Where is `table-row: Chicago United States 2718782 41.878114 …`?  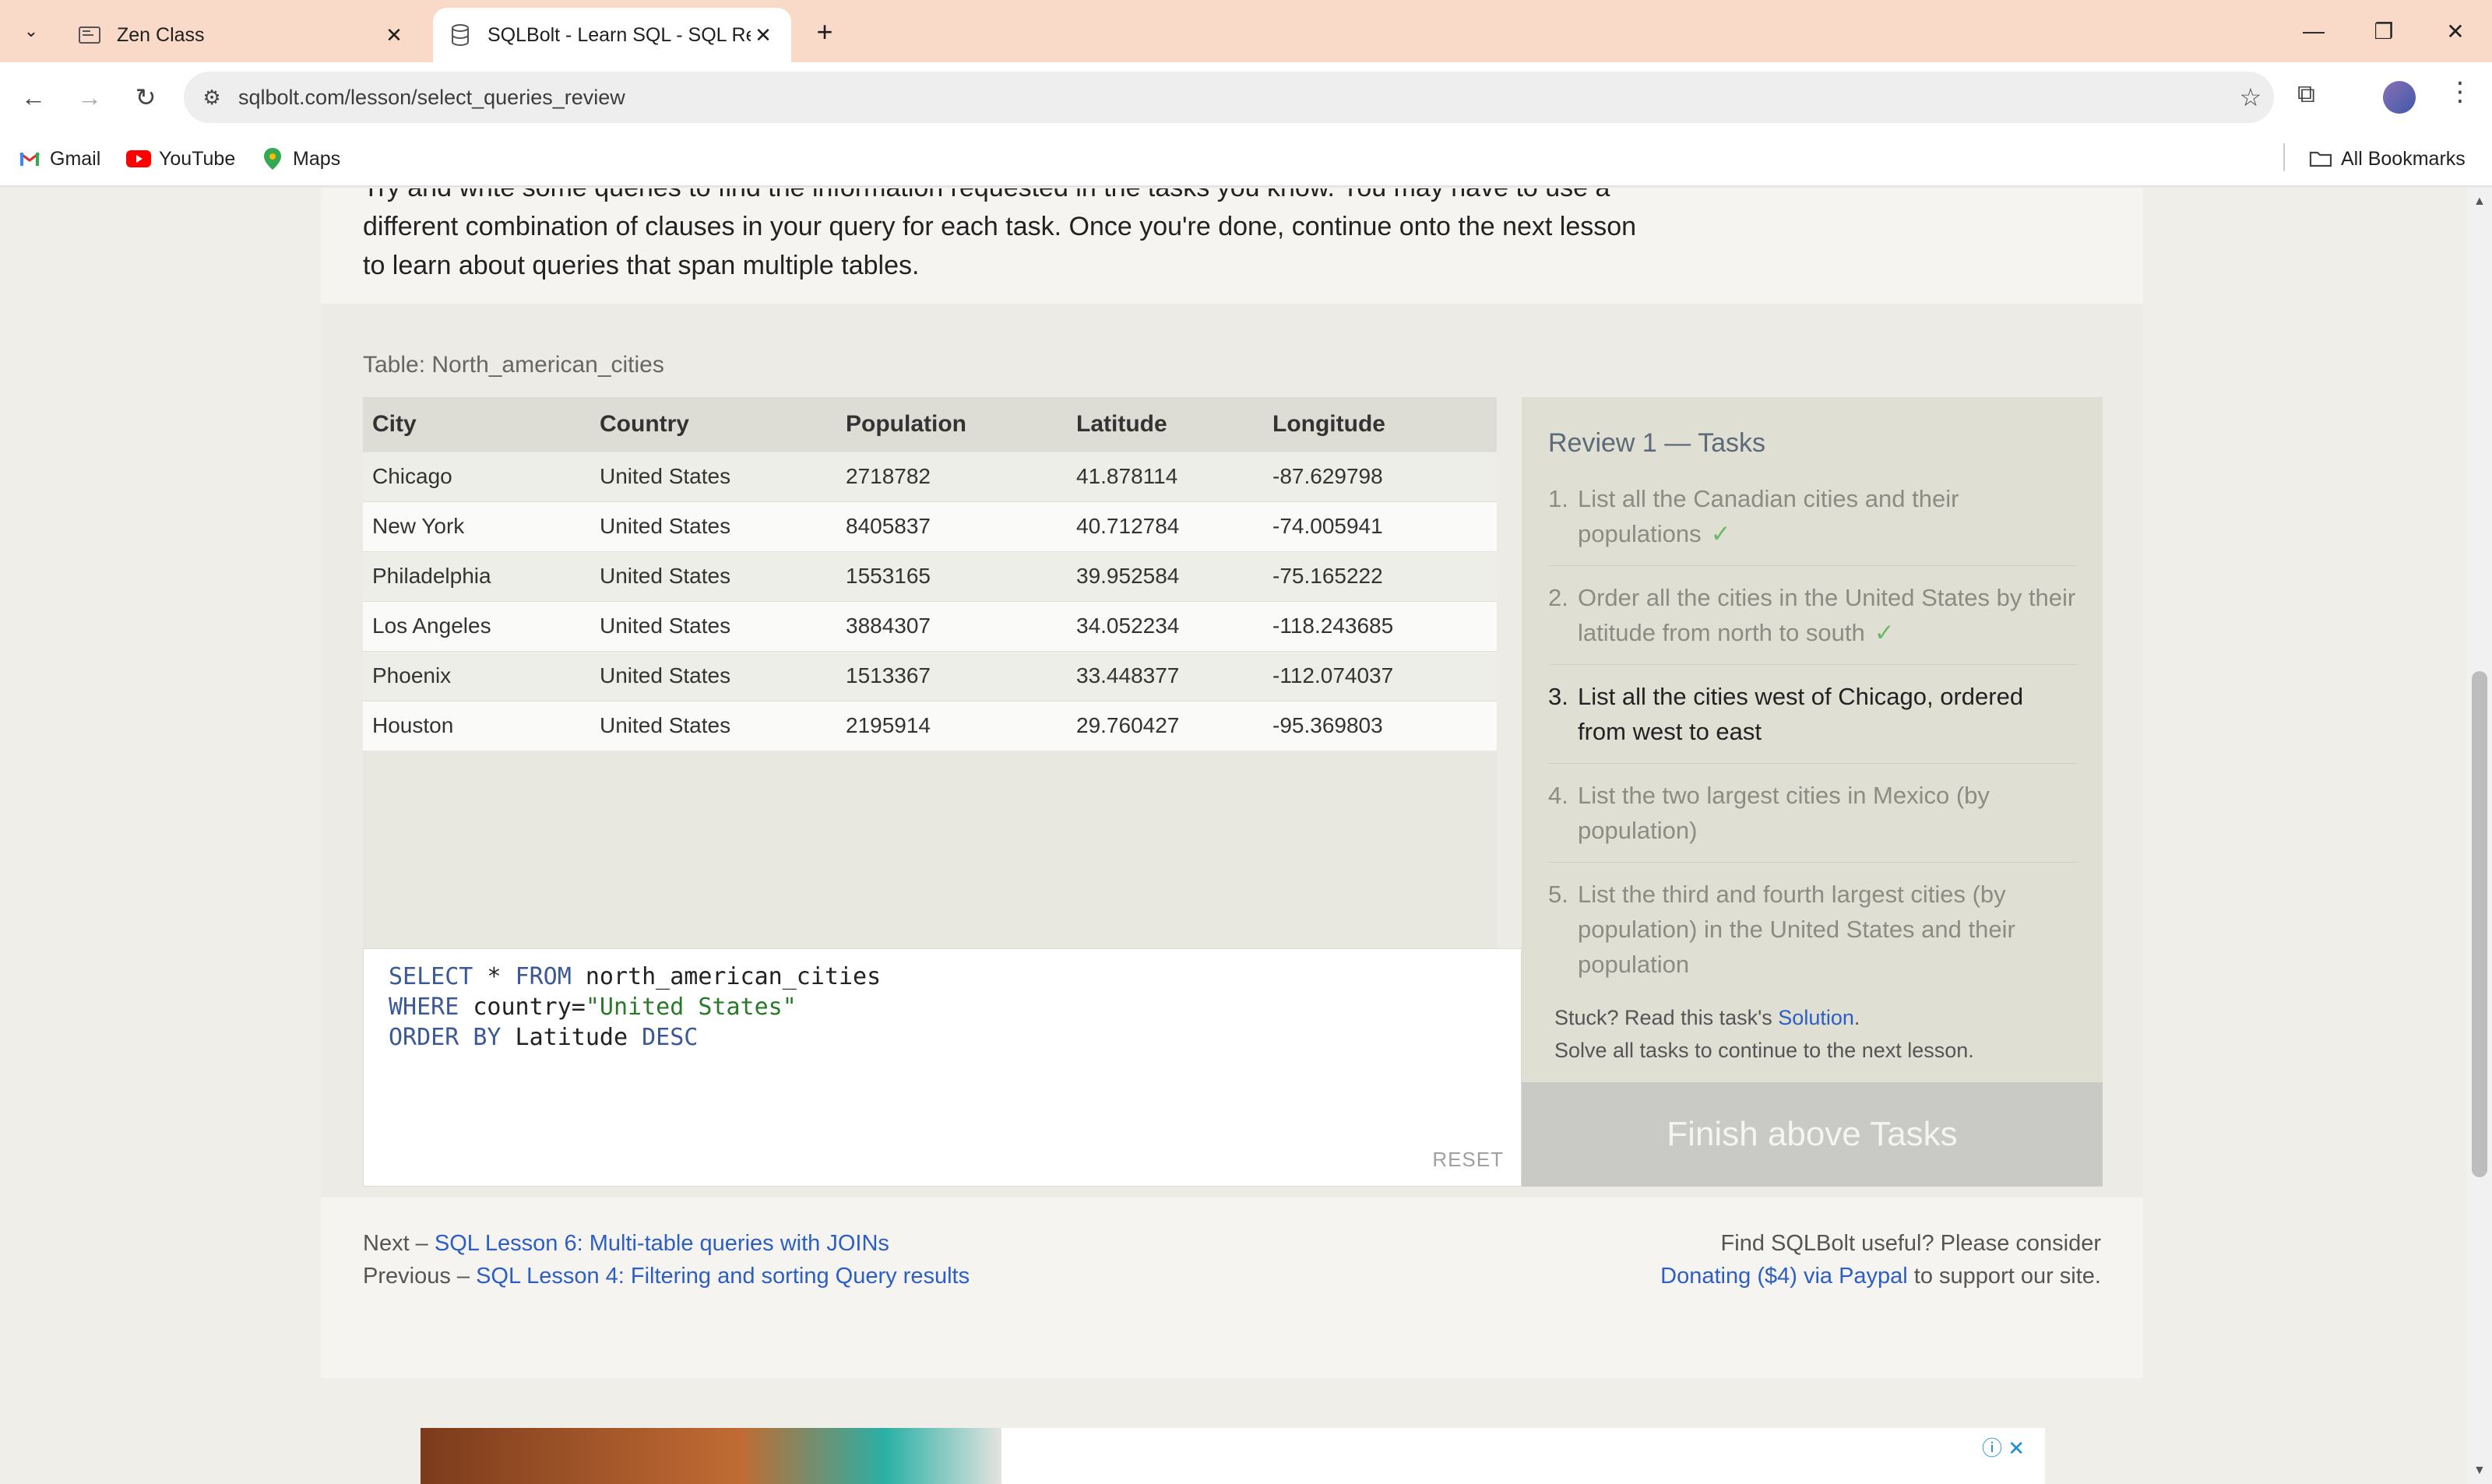
table-row: Chicago United States 2718782 41.878114 … is located at coordinates (930, 476).